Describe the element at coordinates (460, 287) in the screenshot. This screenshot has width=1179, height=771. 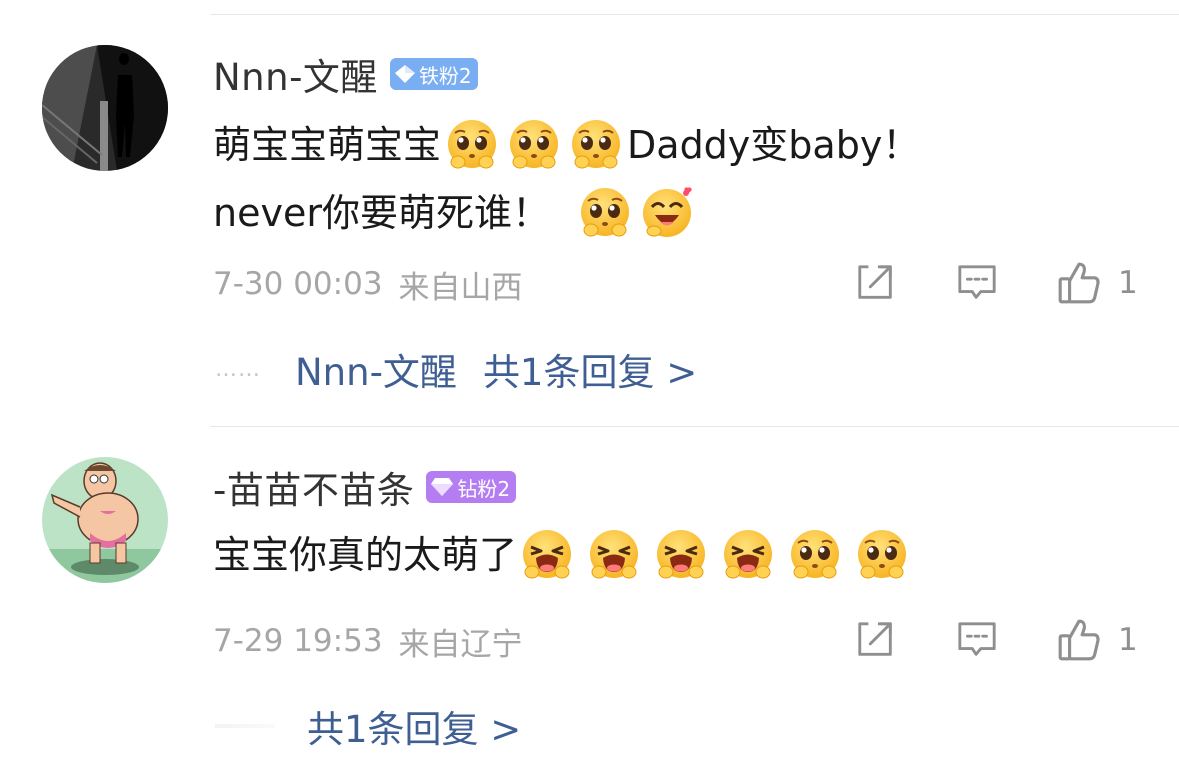
I see `comment-location: 来自山西` at that location.